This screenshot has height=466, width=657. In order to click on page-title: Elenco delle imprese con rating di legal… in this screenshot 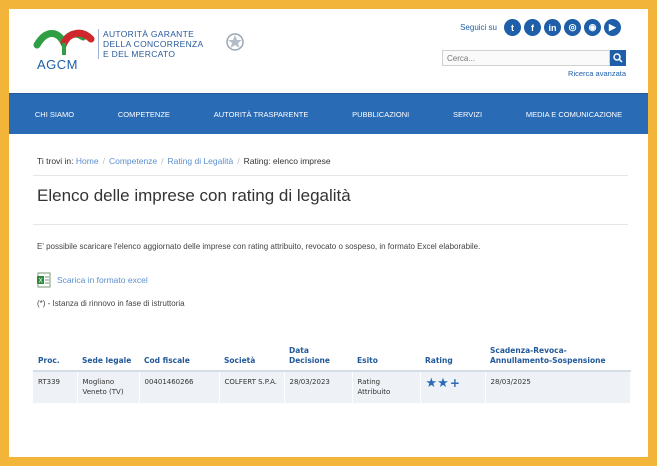, I will do `click(194, 195)`.